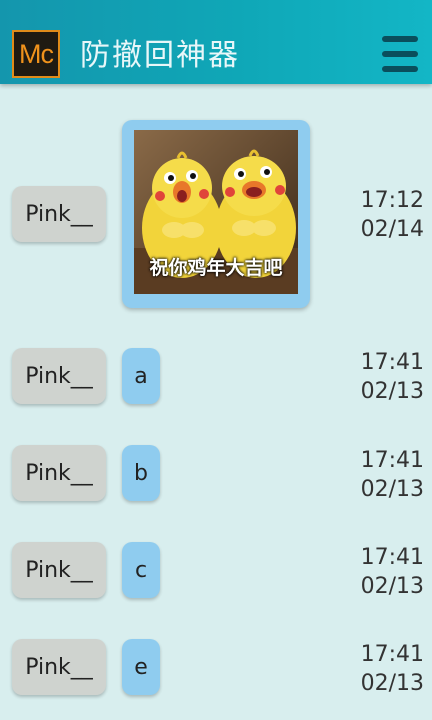 The width and height of the screenshot is (432, 720). I want to click on text-message-bubble: e, so click(141, 667).